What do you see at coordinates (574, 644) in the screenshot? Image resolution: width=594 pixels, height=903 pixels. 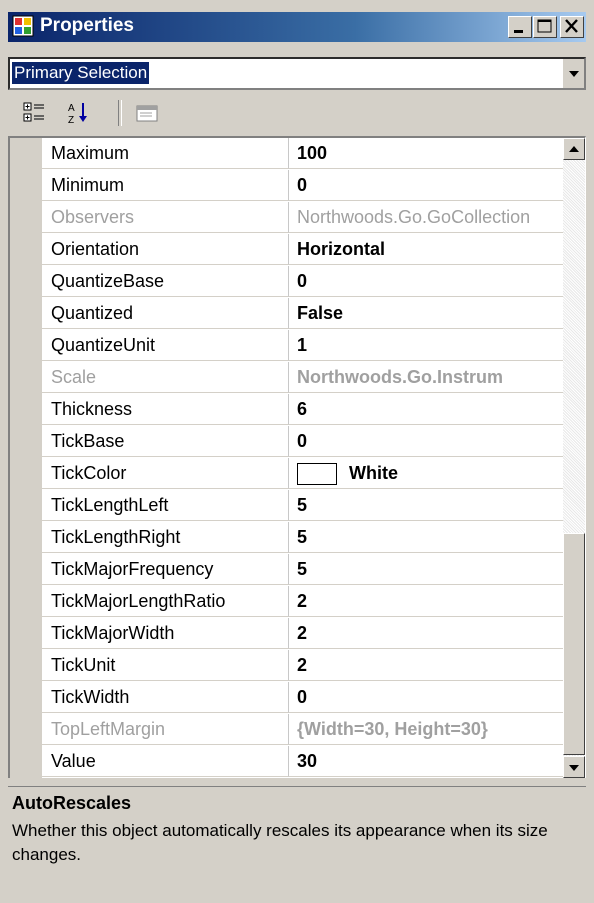 I see `scroll-thumb` at bounding box center [574, 644].